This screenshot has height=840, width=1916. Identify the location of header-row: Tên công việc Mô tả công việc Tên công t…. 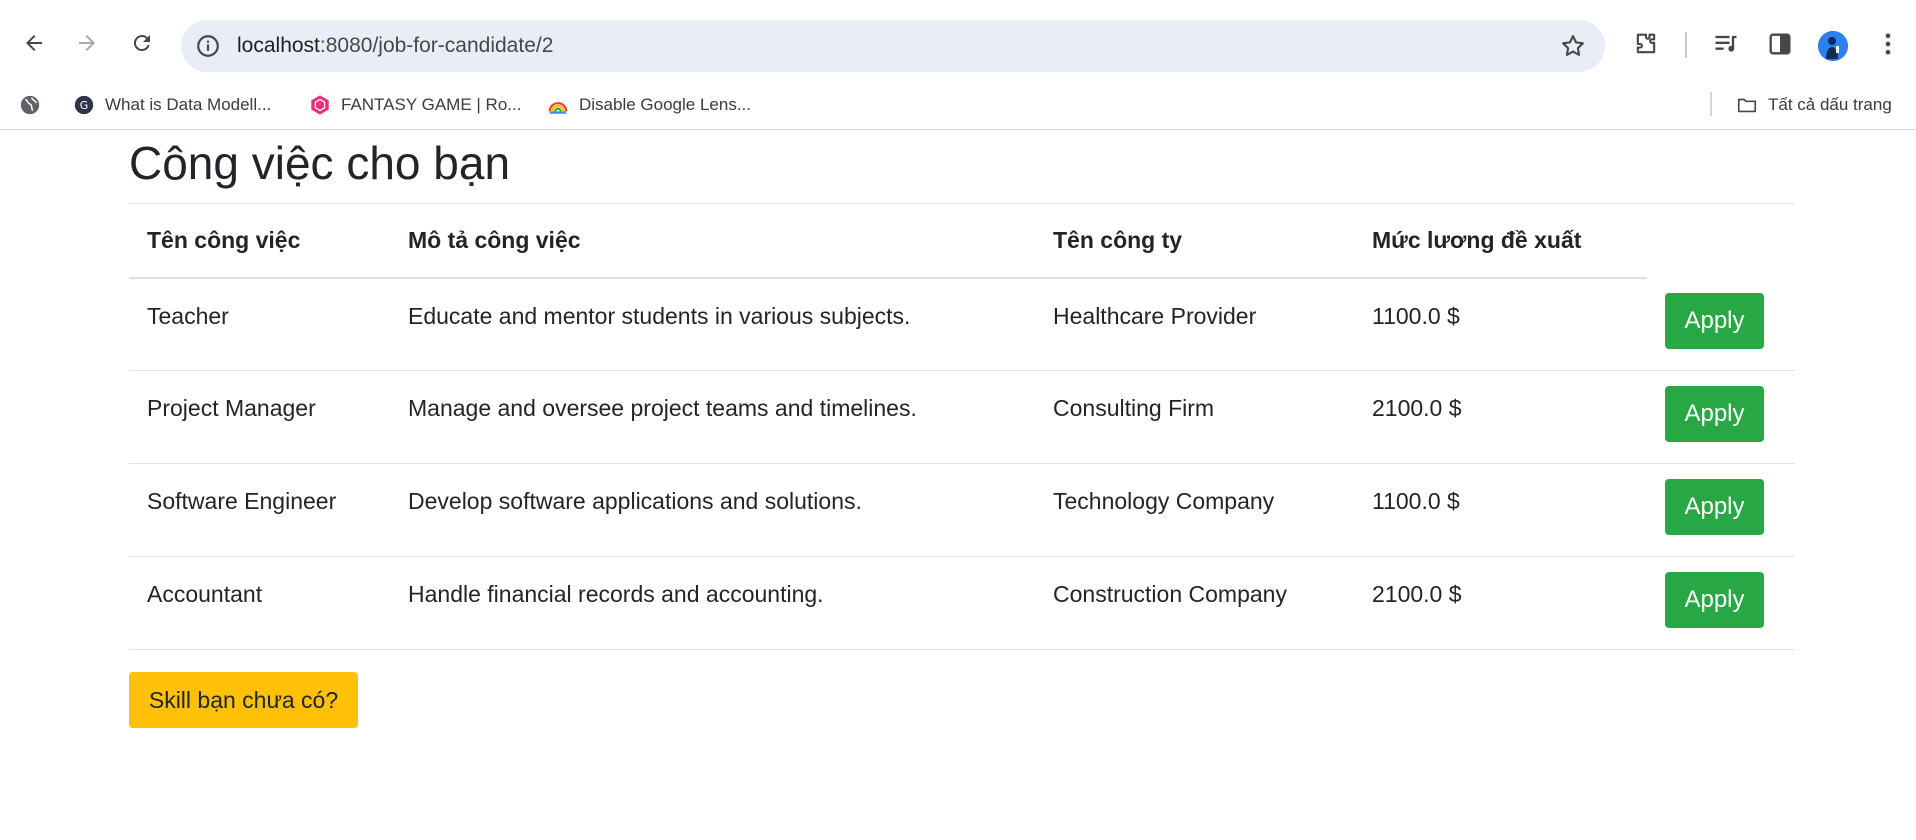
(962, 241).